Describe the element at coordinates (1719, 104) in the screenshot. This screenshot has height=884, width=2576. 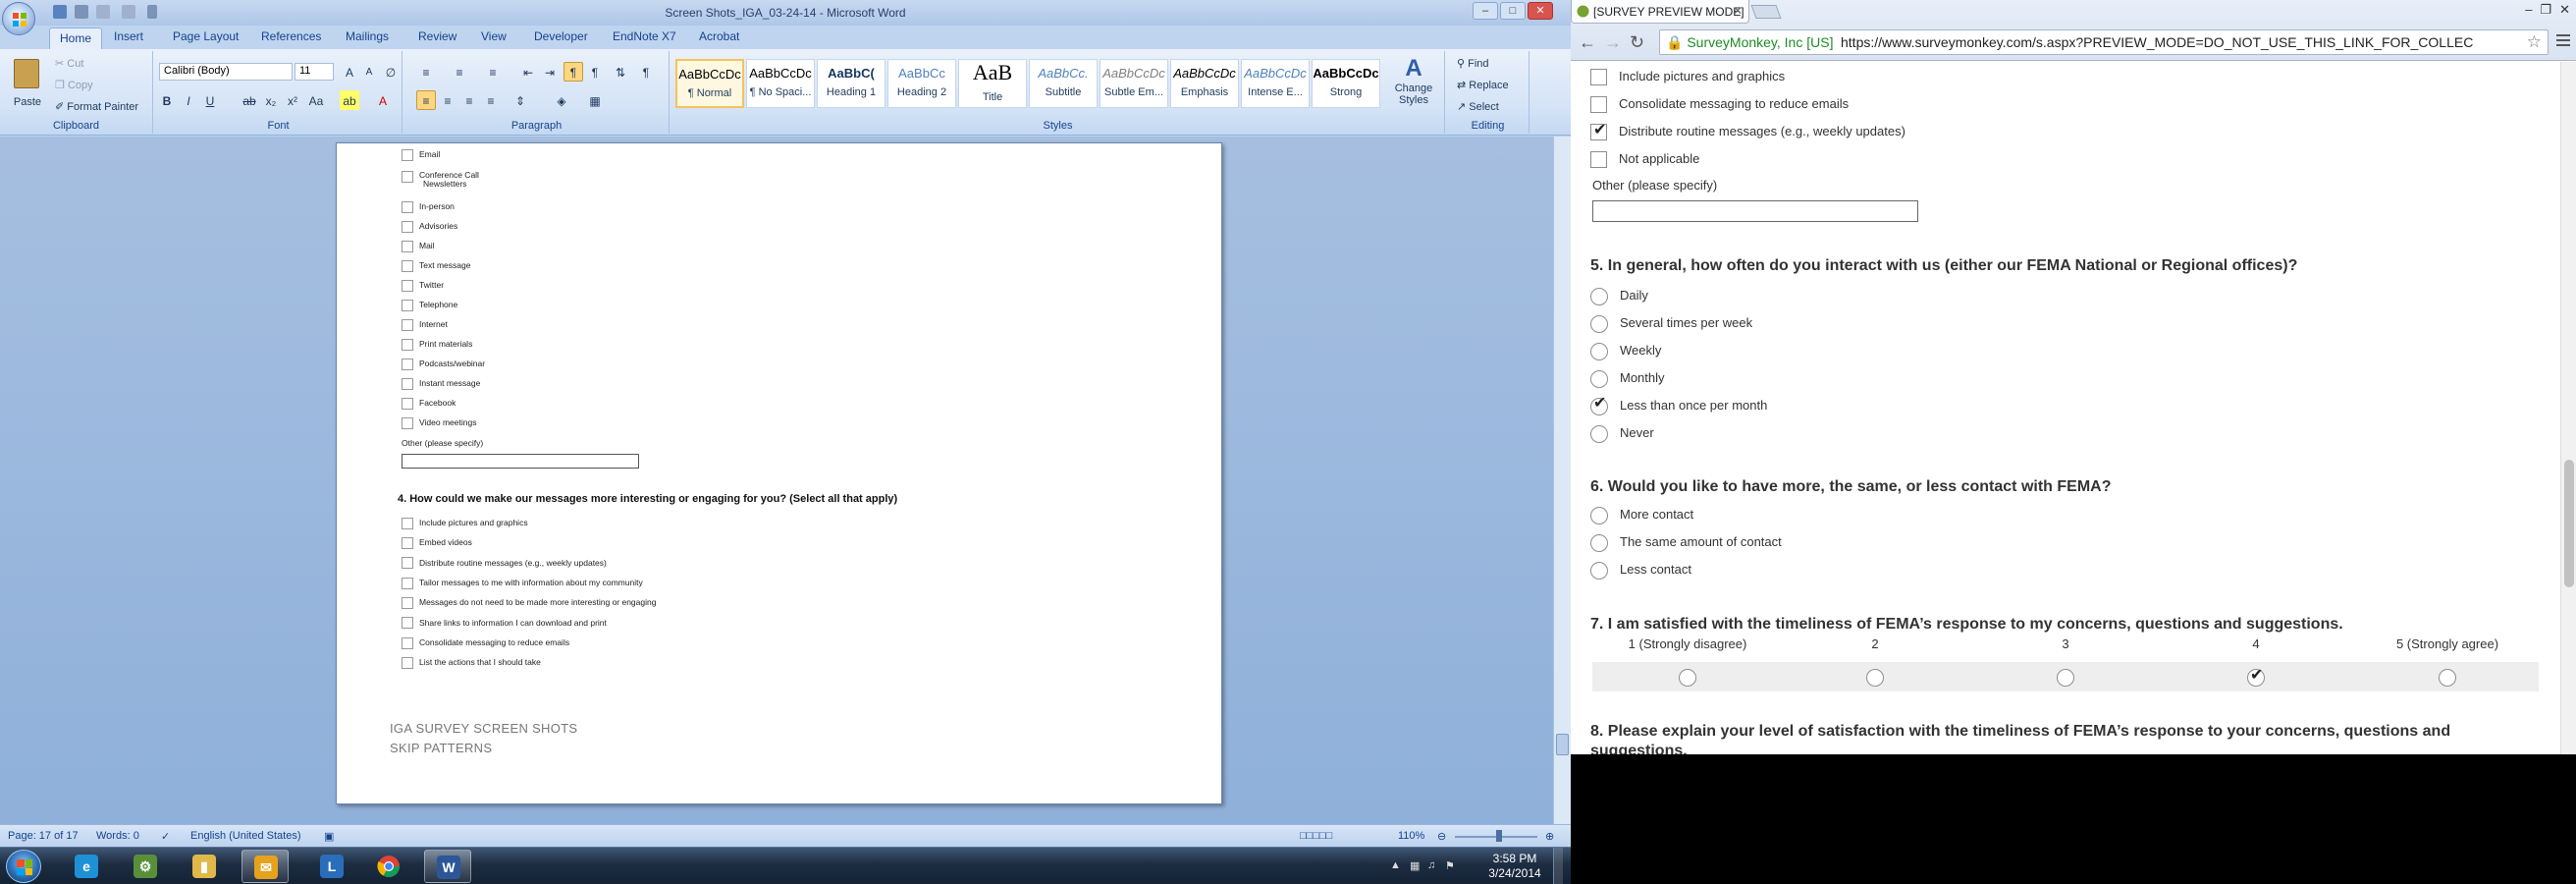
I see `survey-checkbox-option: Consolidate messaging to reduce emails` at that location.